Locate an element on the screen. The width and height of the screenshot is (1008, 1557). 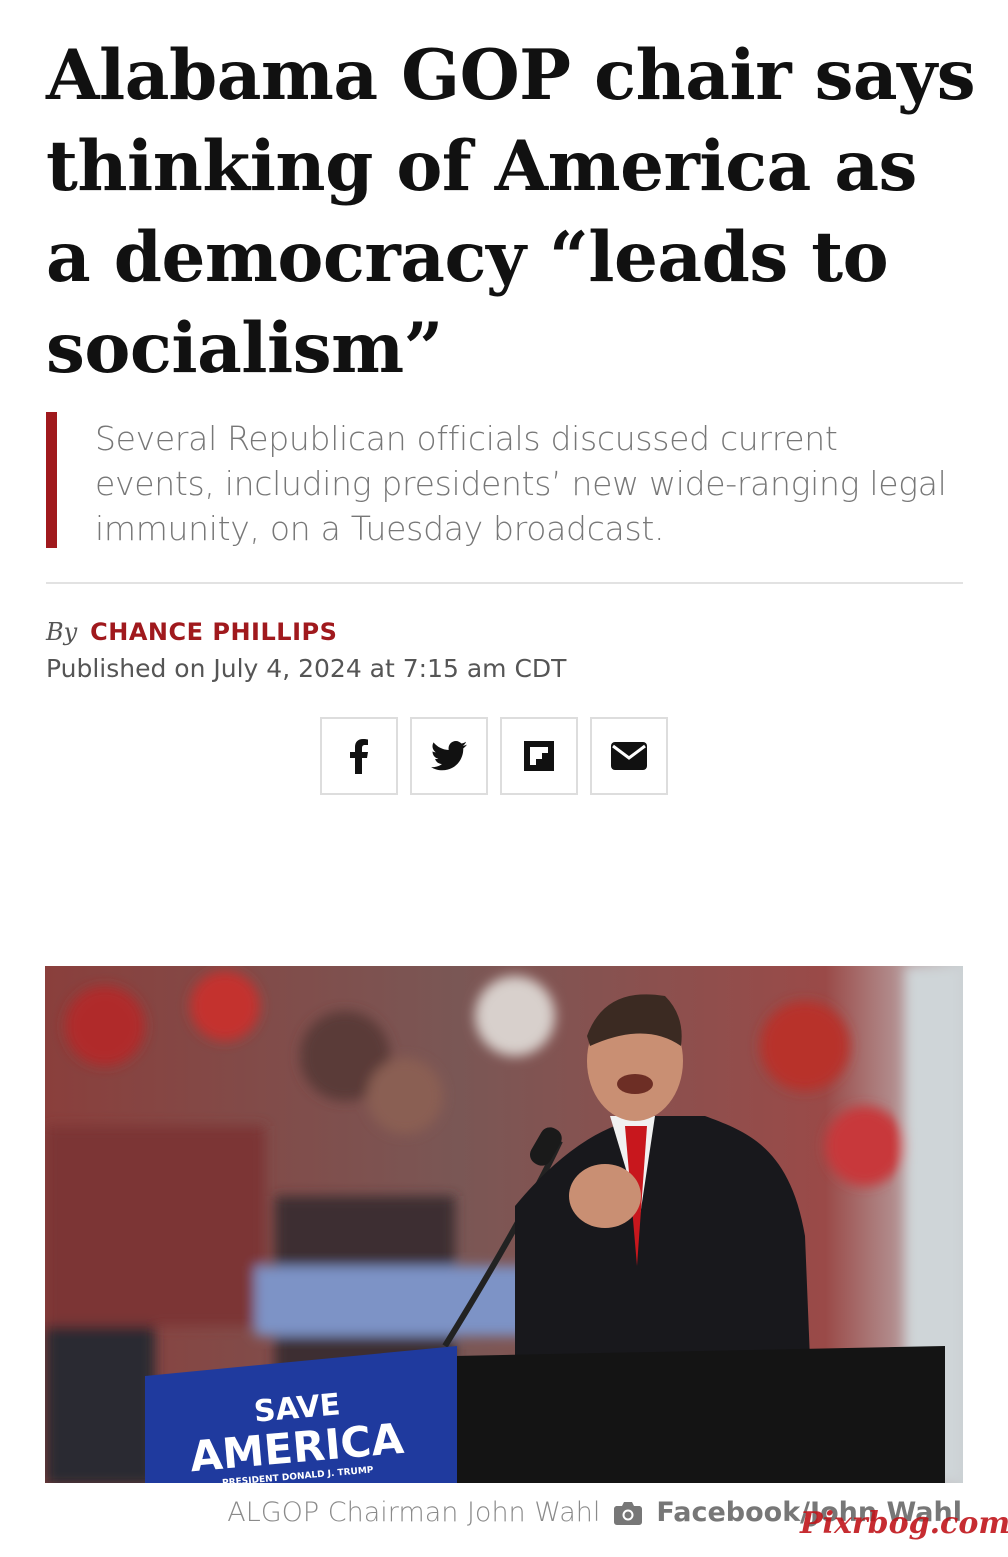
share-bar is located at coordinates (494, 756).